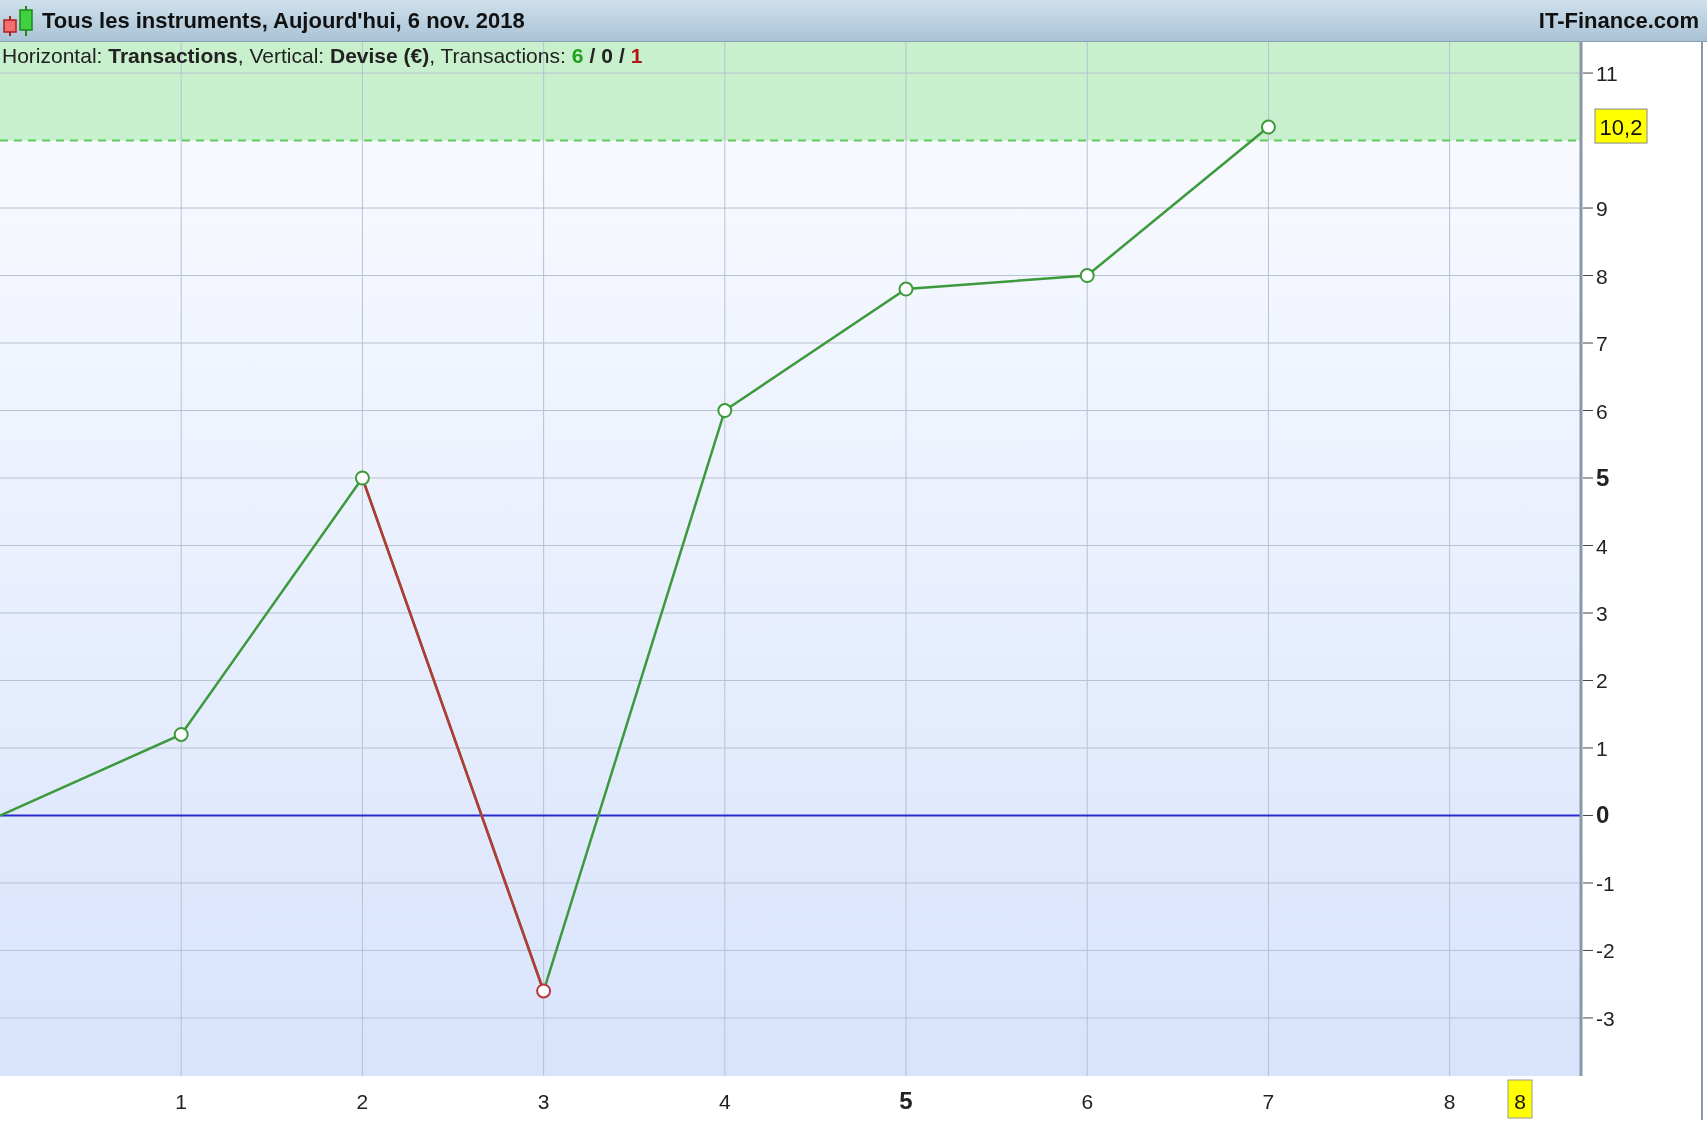 Image resolution: width=1707 pixels, height=1121 pixels. Describe the element at coordinates (1087, 1101) in the screenshot. I see `x-tick-label: 6` at that location.